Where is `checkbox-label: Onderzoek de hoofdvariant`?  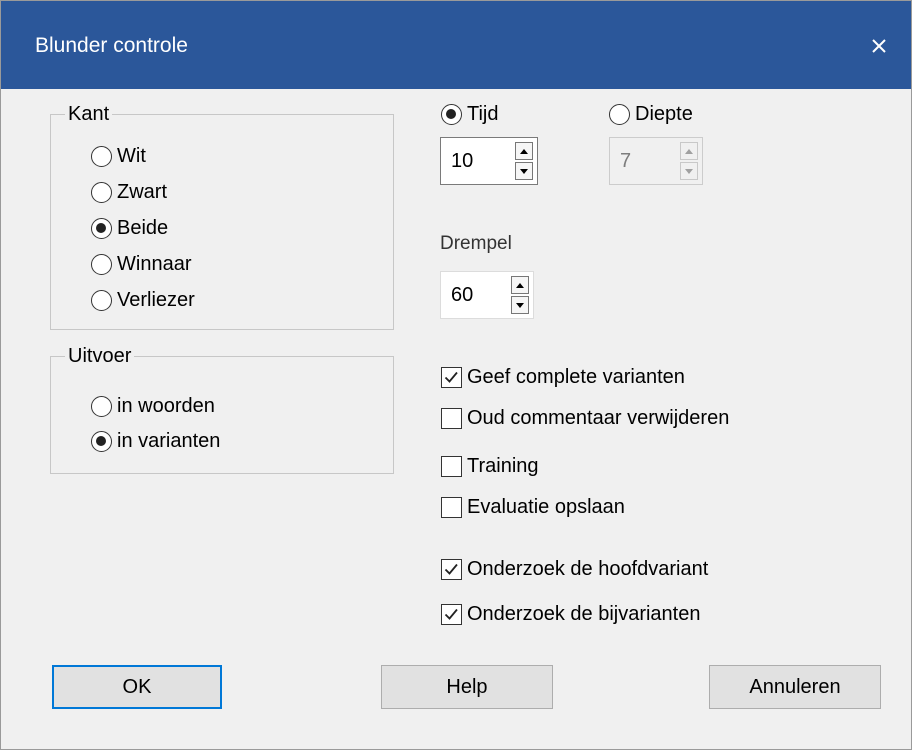
checkbox-label: Onderzoek de hoofdvariant is located at coordinates (588, 568).